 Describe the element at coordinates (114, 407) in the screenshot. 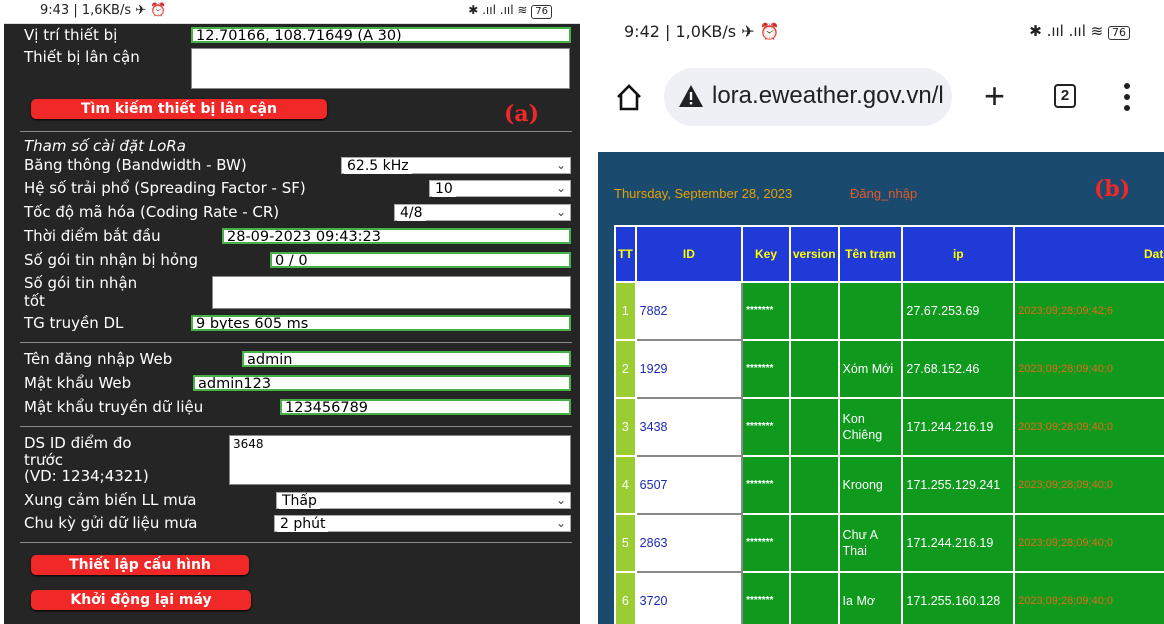

I see `data-password-label: Mật khẩu truyền dữ liệu` at that location.